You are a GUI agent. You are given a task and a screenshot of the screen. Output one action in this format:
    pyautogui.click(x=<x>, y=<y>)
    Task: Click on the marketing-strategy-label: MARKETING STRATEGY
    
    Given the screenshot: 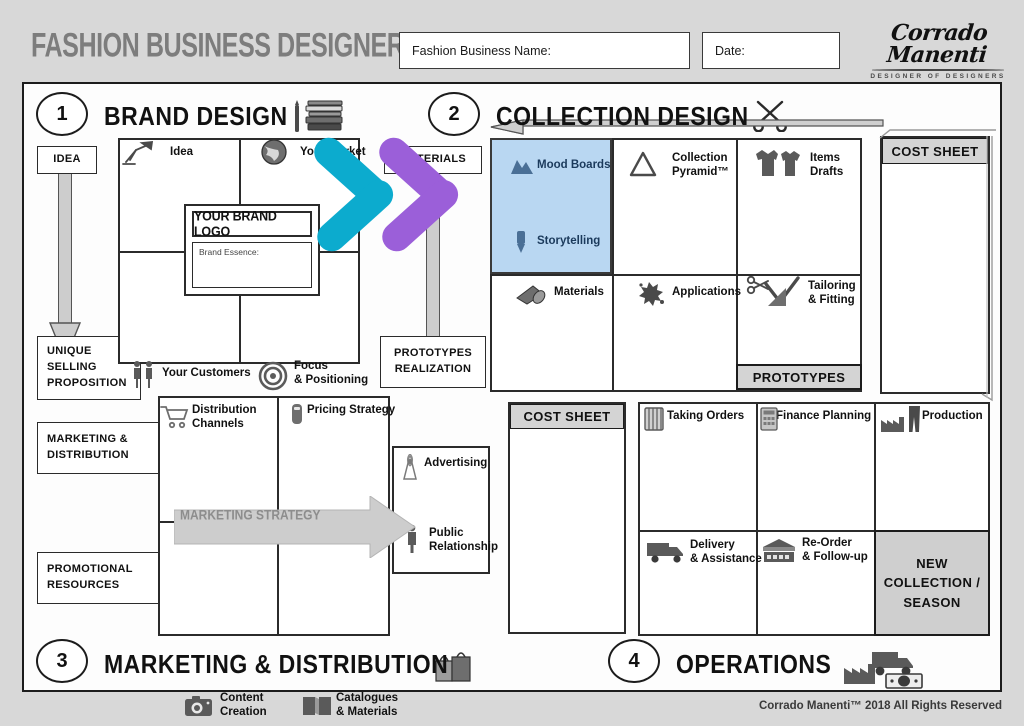 What is the action you would take?
    pyautogui.click(x=250, y=515)
    